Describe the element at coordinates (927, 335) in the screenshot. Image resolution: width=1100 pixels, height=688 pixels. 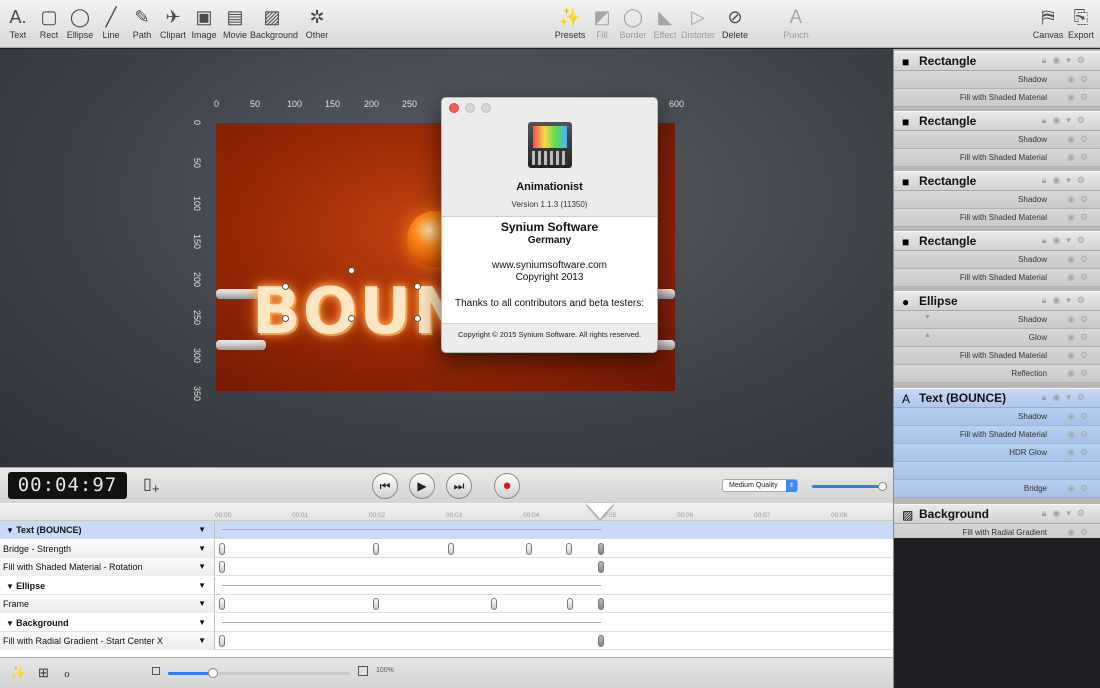
I see `disclosure-triangle-icon: ▲` at that location.